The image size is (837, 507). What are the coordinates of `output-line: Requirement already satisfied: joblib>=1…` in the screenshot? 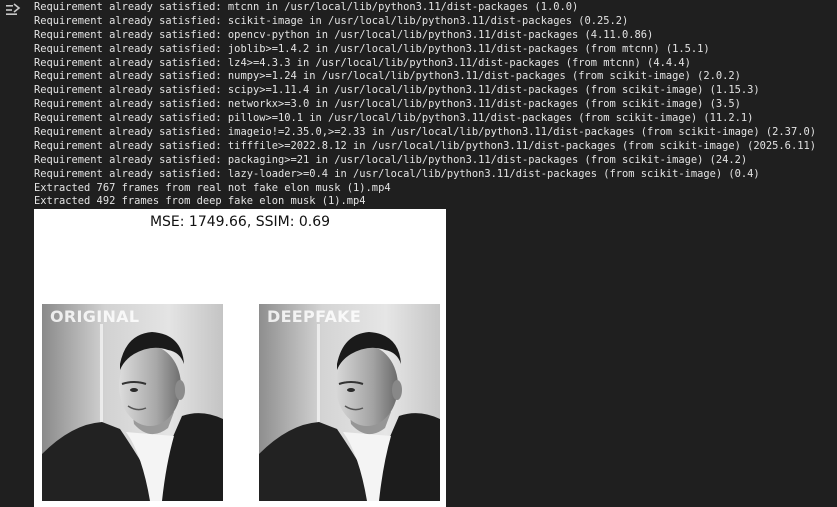 It's located at (372, 48).